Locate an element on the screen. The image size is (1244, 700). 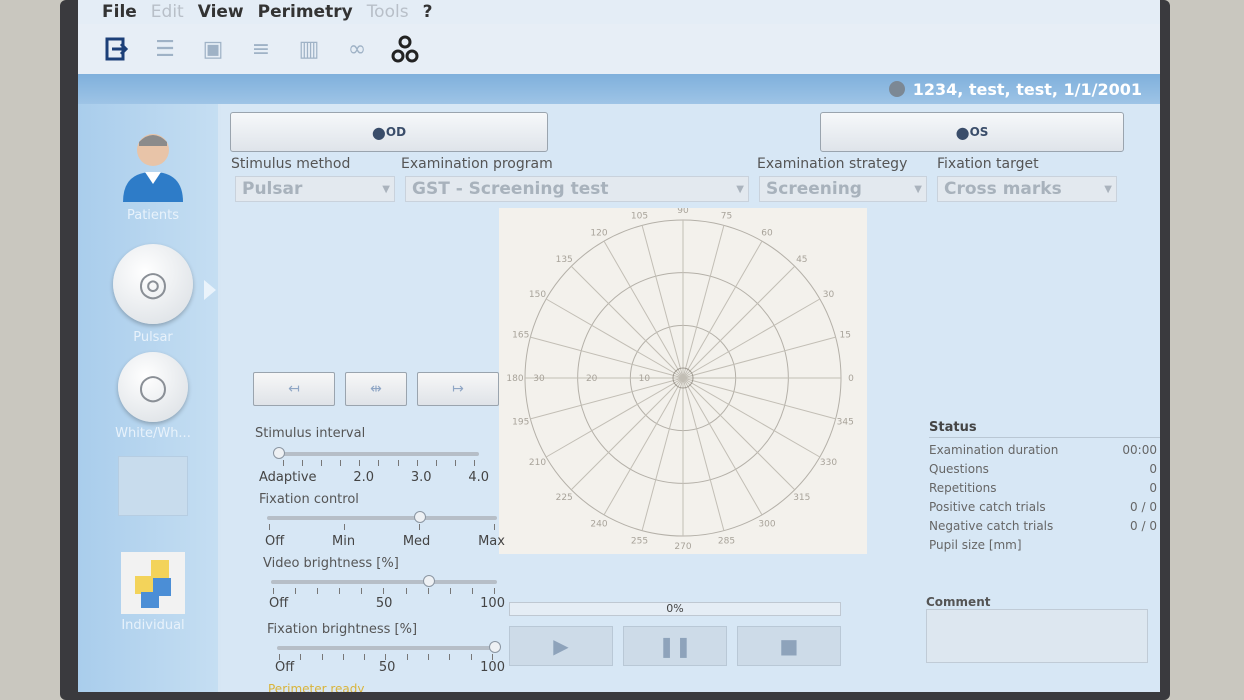
fixation-brightness-label: Fixation brightness [%] is located at coordinates (342, 629).